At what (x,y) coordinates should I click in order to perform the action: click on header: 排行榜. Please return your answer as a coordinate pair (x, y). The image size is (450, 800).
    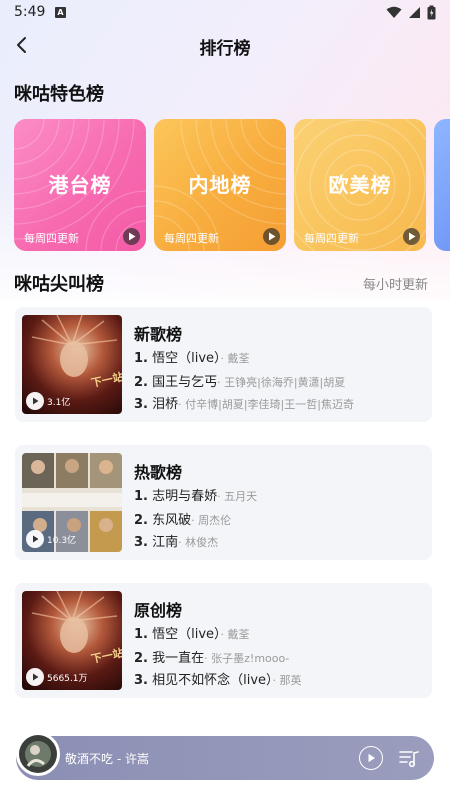
    Looking at the image, I should click on (225, 46).